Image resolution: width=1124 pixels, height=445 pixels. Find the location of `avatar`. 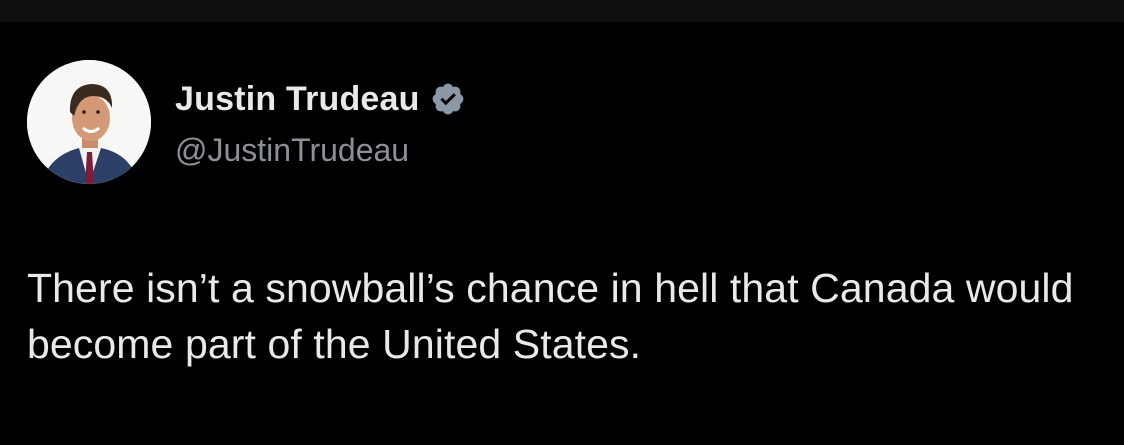

avatar is located at coordinates (89, 122).